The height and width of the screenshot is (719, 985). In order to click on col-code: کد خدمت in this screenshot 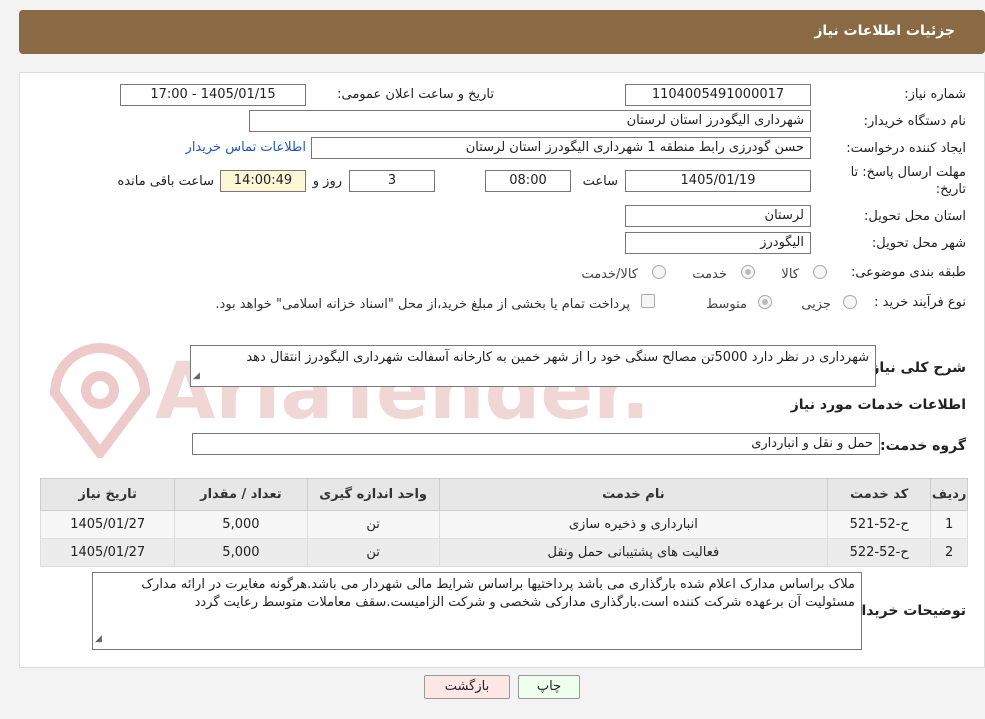, I will do `click(879, 494)`.